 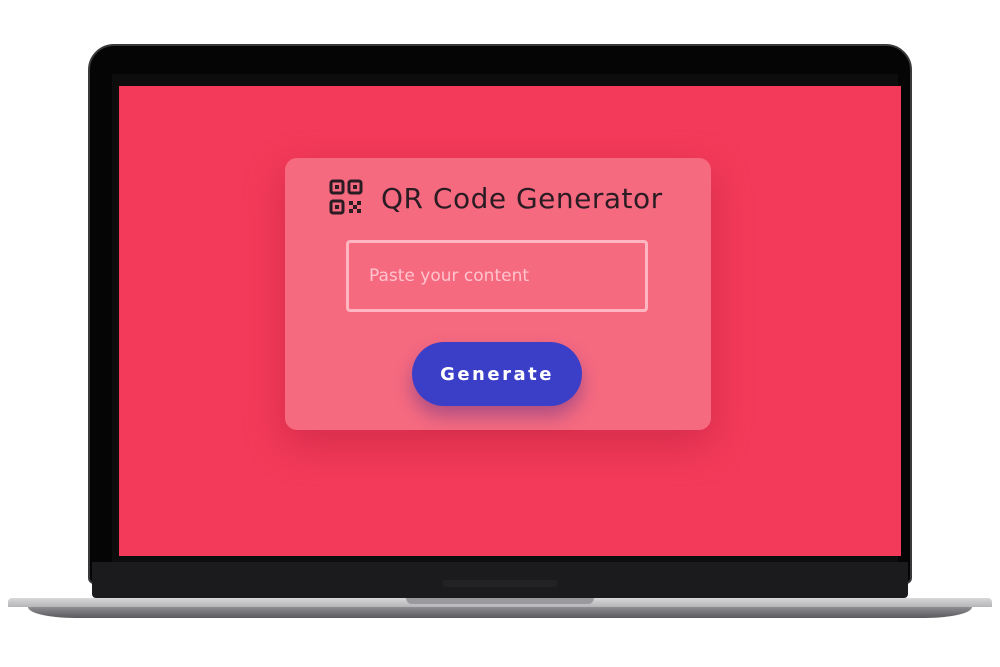 I want to click on laptop-hinge, so click(x=500, y=583).